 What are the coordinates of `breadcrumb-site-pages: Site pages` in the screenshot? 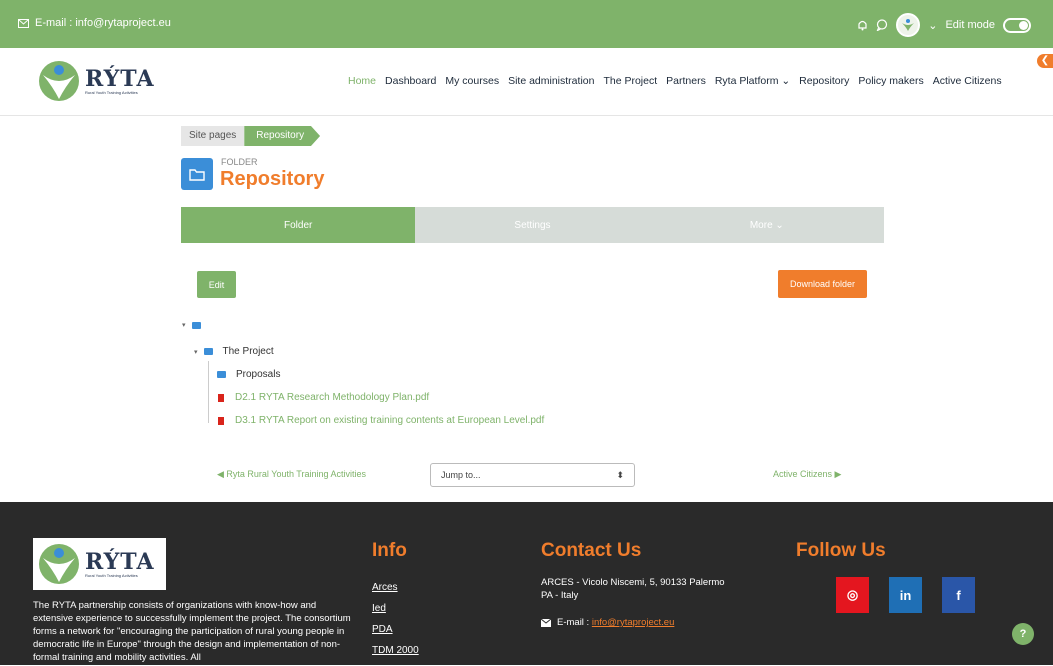 It's located at (213, 136).